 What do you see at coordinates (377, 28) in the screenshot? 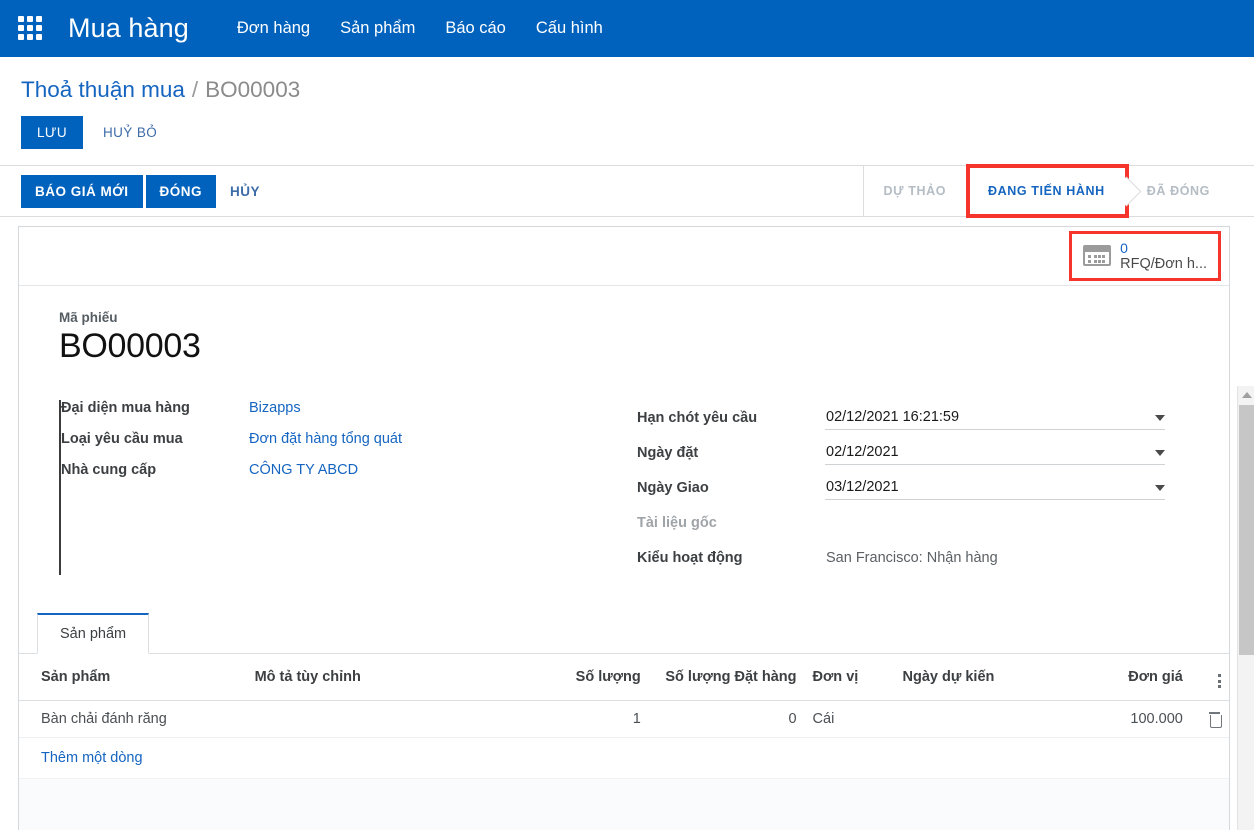
I see `menu-item-san-pham: Sản phẩm` at bounding box center [377, 28].